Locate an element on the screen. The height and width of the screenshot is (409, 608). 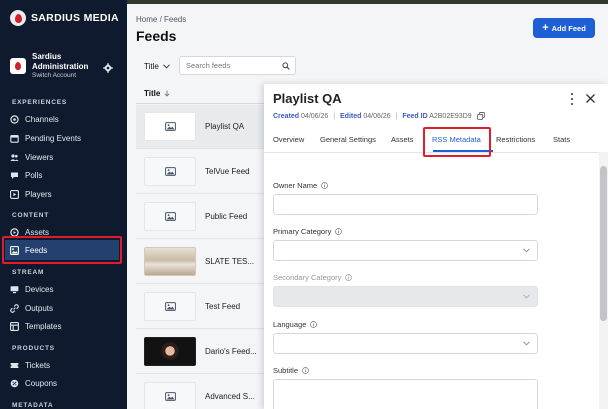
section-title-experiences: EXPERIENCES is located at coordinates (40, 102).